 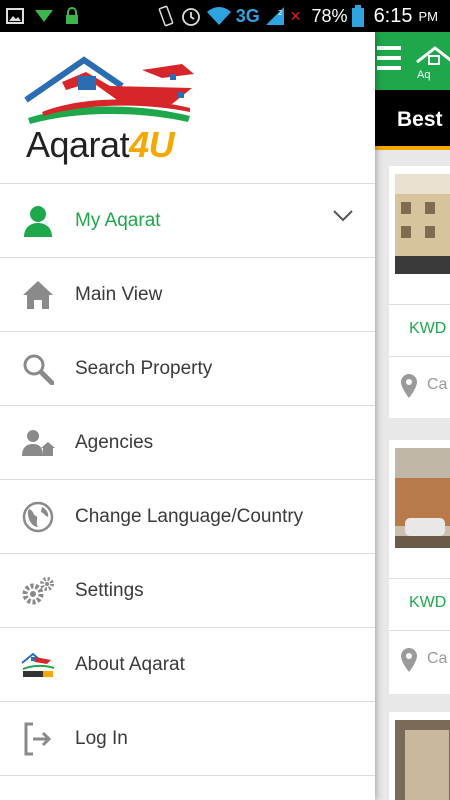 What do you see at coordinates (144, 368) in the screenshot?
I see `menu-label: Search Property` at bounding box center [144, 368].